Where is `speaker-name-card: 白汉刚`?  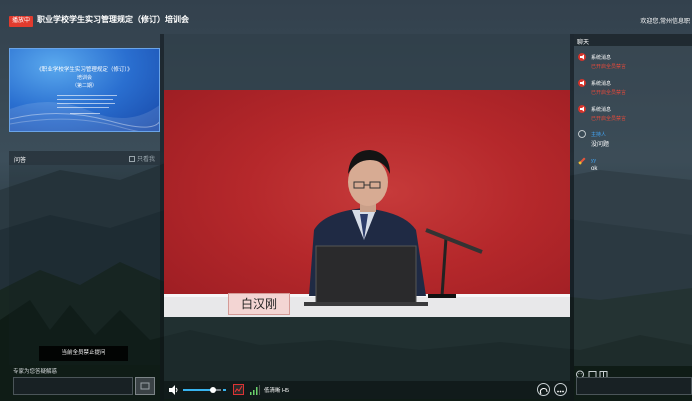 speaker-name-card: 白汉刚 is located at coordinates (259, 304).